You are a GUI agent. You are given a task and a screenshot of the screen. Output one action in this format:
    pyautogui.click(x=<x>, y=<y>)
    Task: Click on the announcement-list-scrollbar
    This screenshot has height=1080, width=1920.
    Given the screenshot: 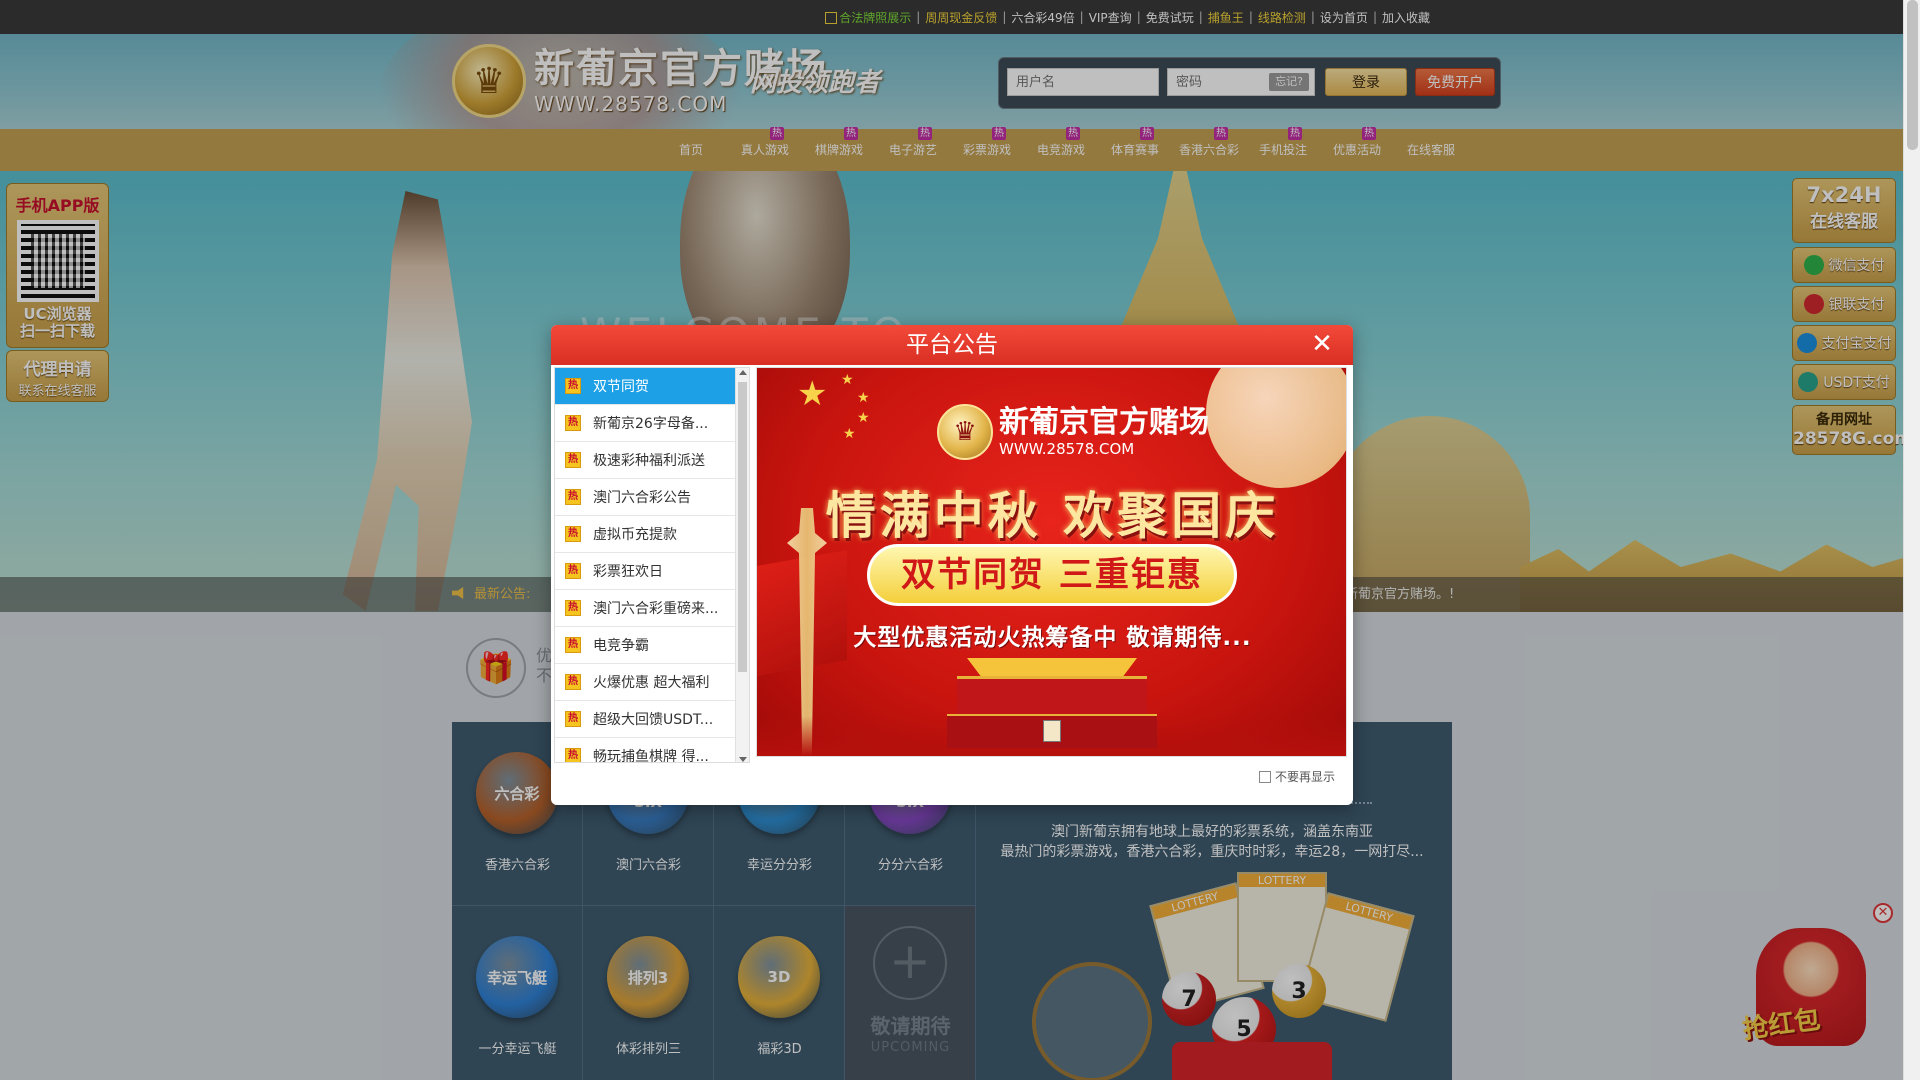 What is the action you would take?
    pyautogui.click(x=742, y=565)
    